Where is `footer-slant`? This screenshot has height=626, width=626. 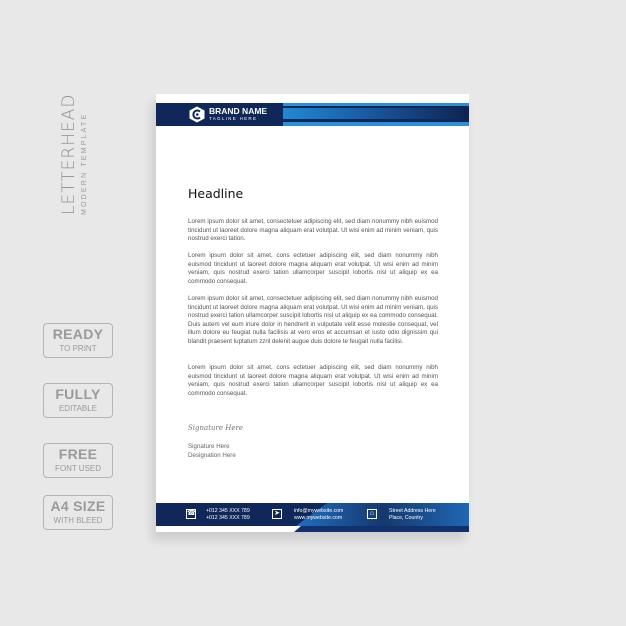
footer-slant is located at coordinates (381, 529).